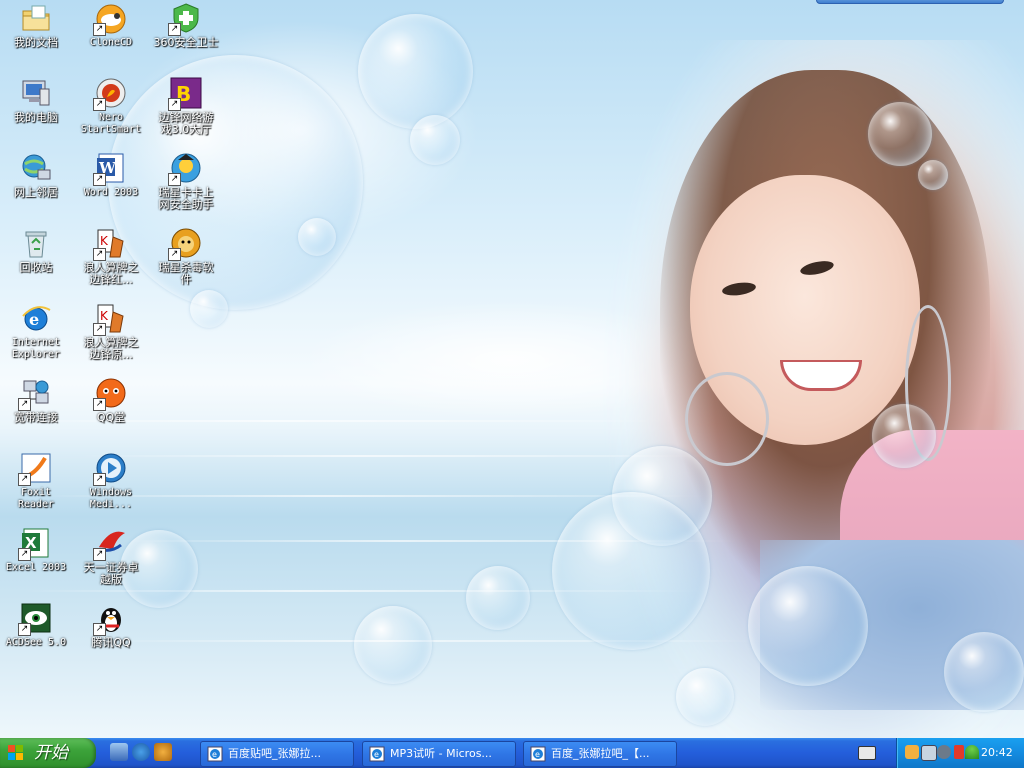 The width and height of the screenshot is (1024, 768). What do you see at coordinates (186, 273) in the screenshot?
I see `desktop-icon-label: 瑞星杀毒软 件` at bounding box center [186, 273].